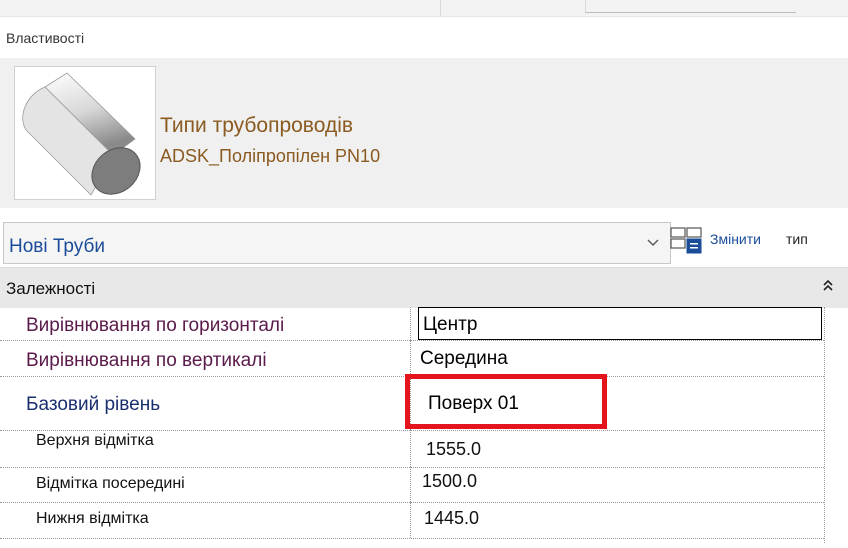 The image size is (848, 548). What do you see at coordinates (464, 359) in the screenshot?
I see `property-value: Середина` at bounding box center [464, 359].